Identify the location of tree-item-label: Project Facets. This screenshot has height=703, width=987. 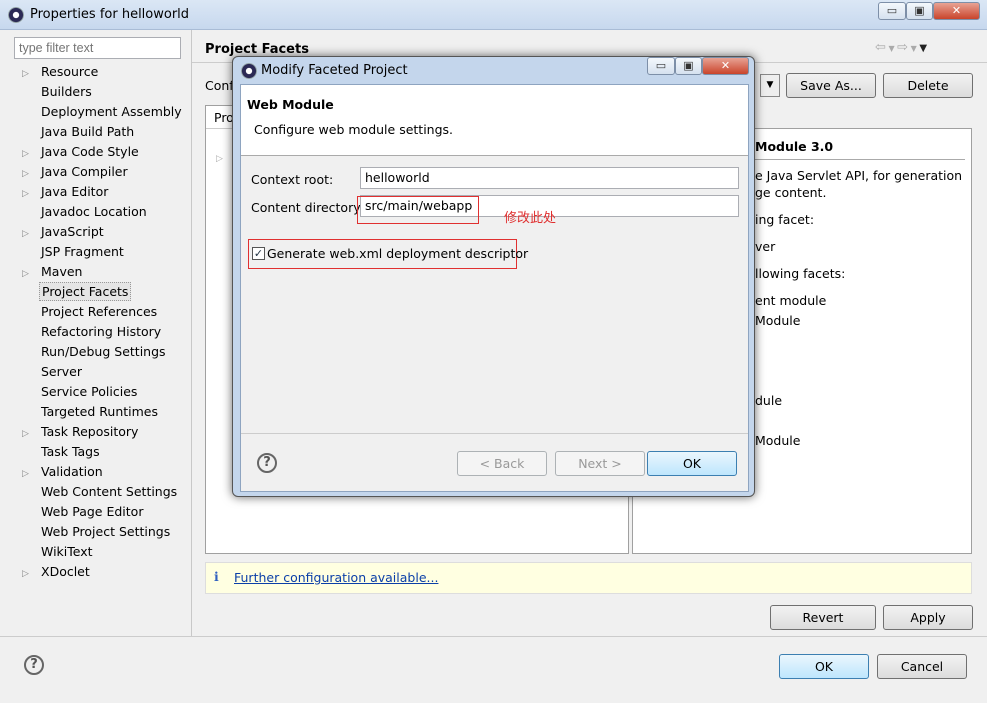
(85, 291).